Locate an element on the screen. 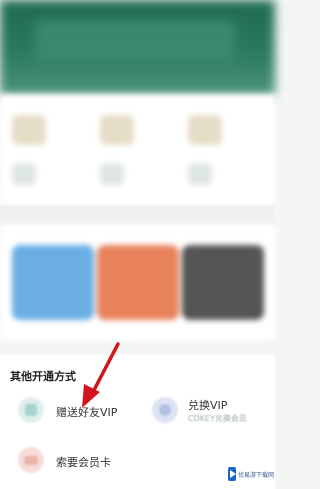  watermark-logo-icon is located at coordinates (232, 474).